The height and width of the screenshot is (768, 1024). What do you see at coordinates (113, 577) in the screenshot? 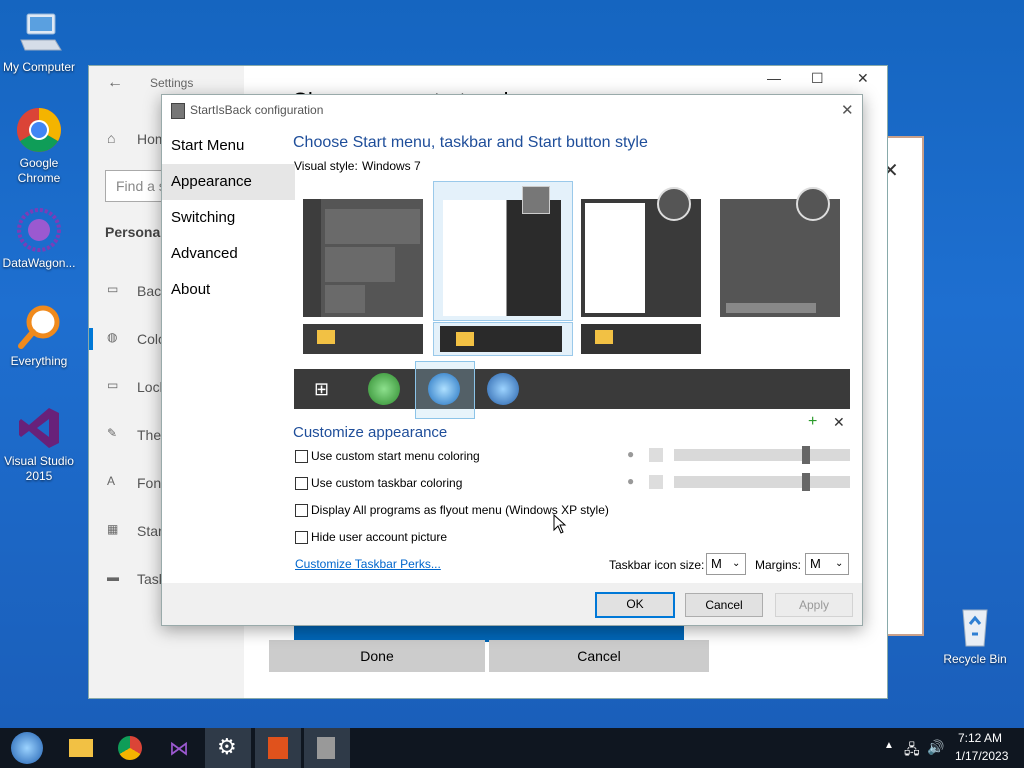
I see `taskbar-icon: ▬` at bounding box center [113, 577].